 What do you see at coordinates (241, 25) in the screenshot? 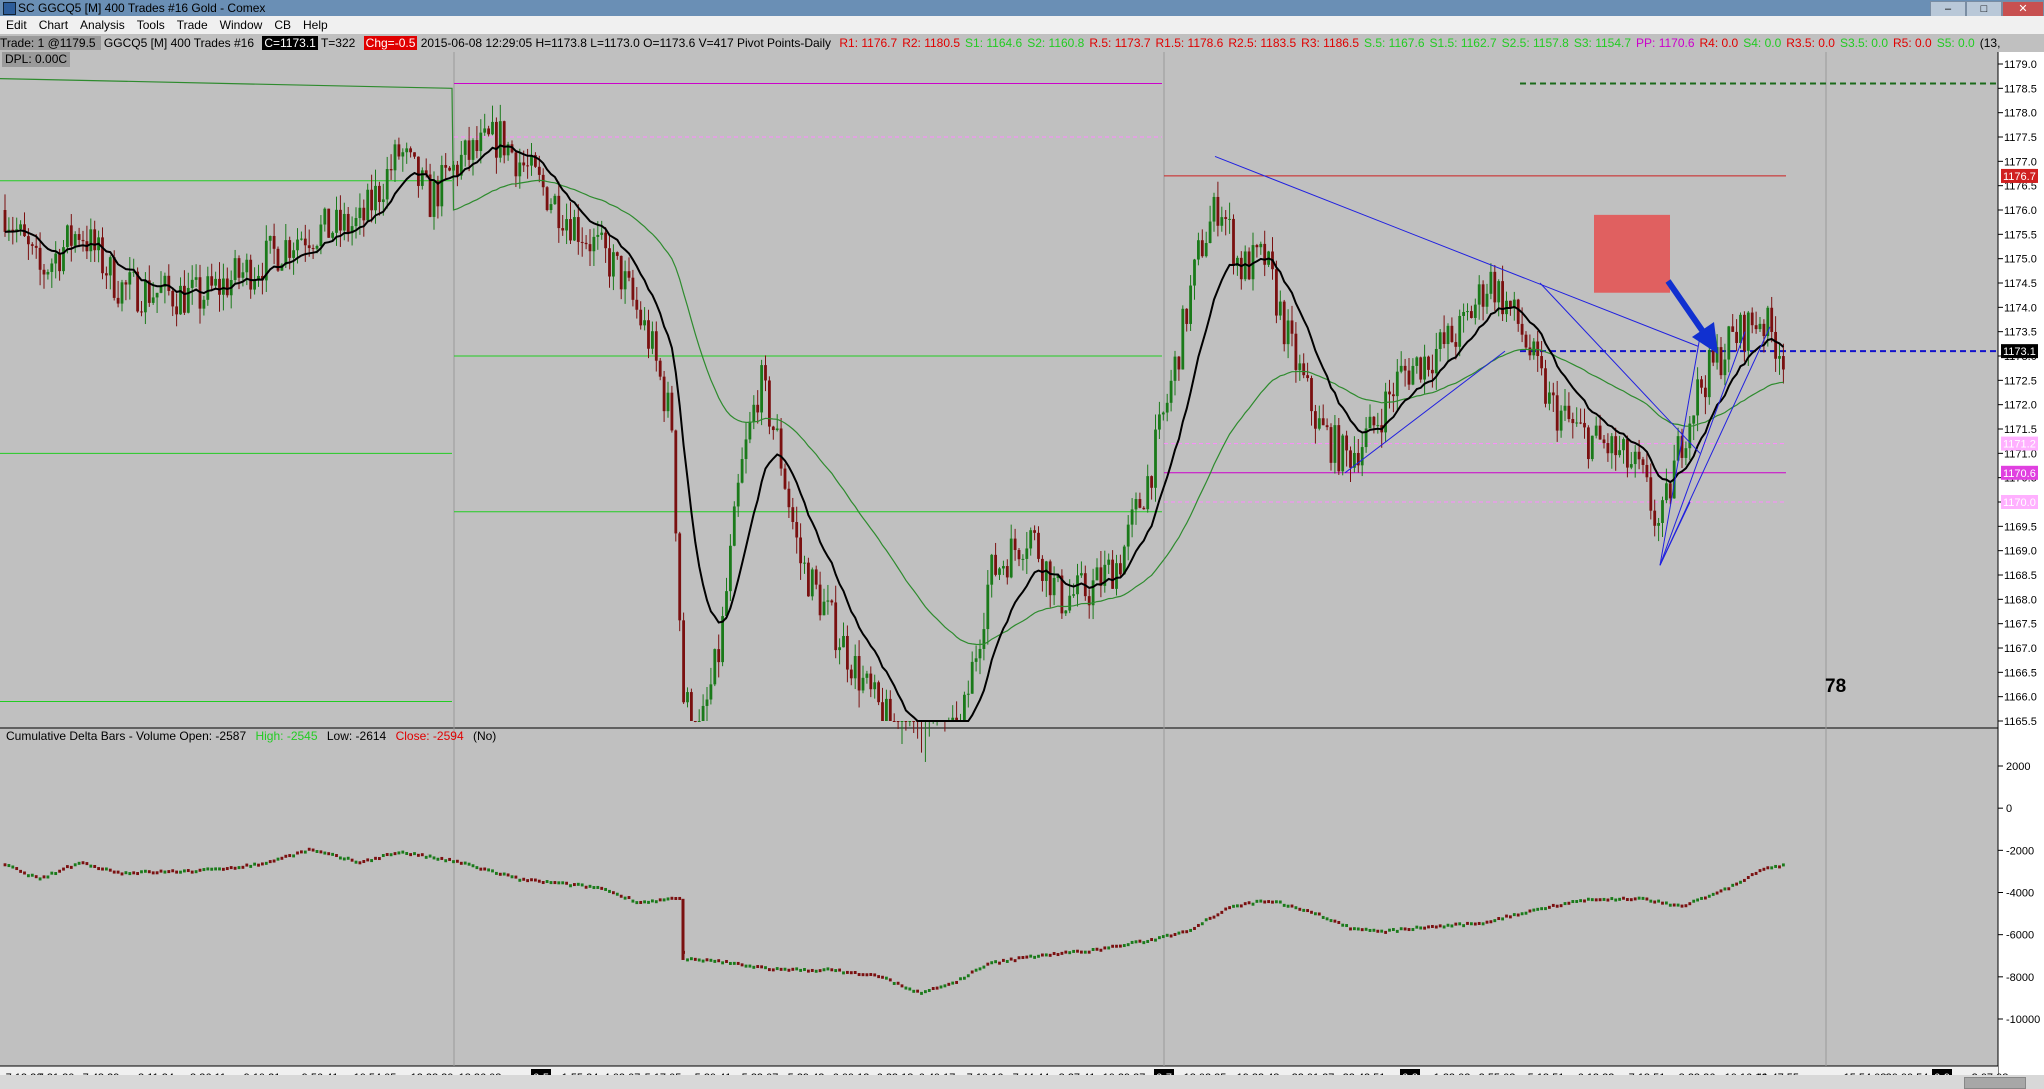
I see `menu-window: Window` at bounding box center [241, 25].